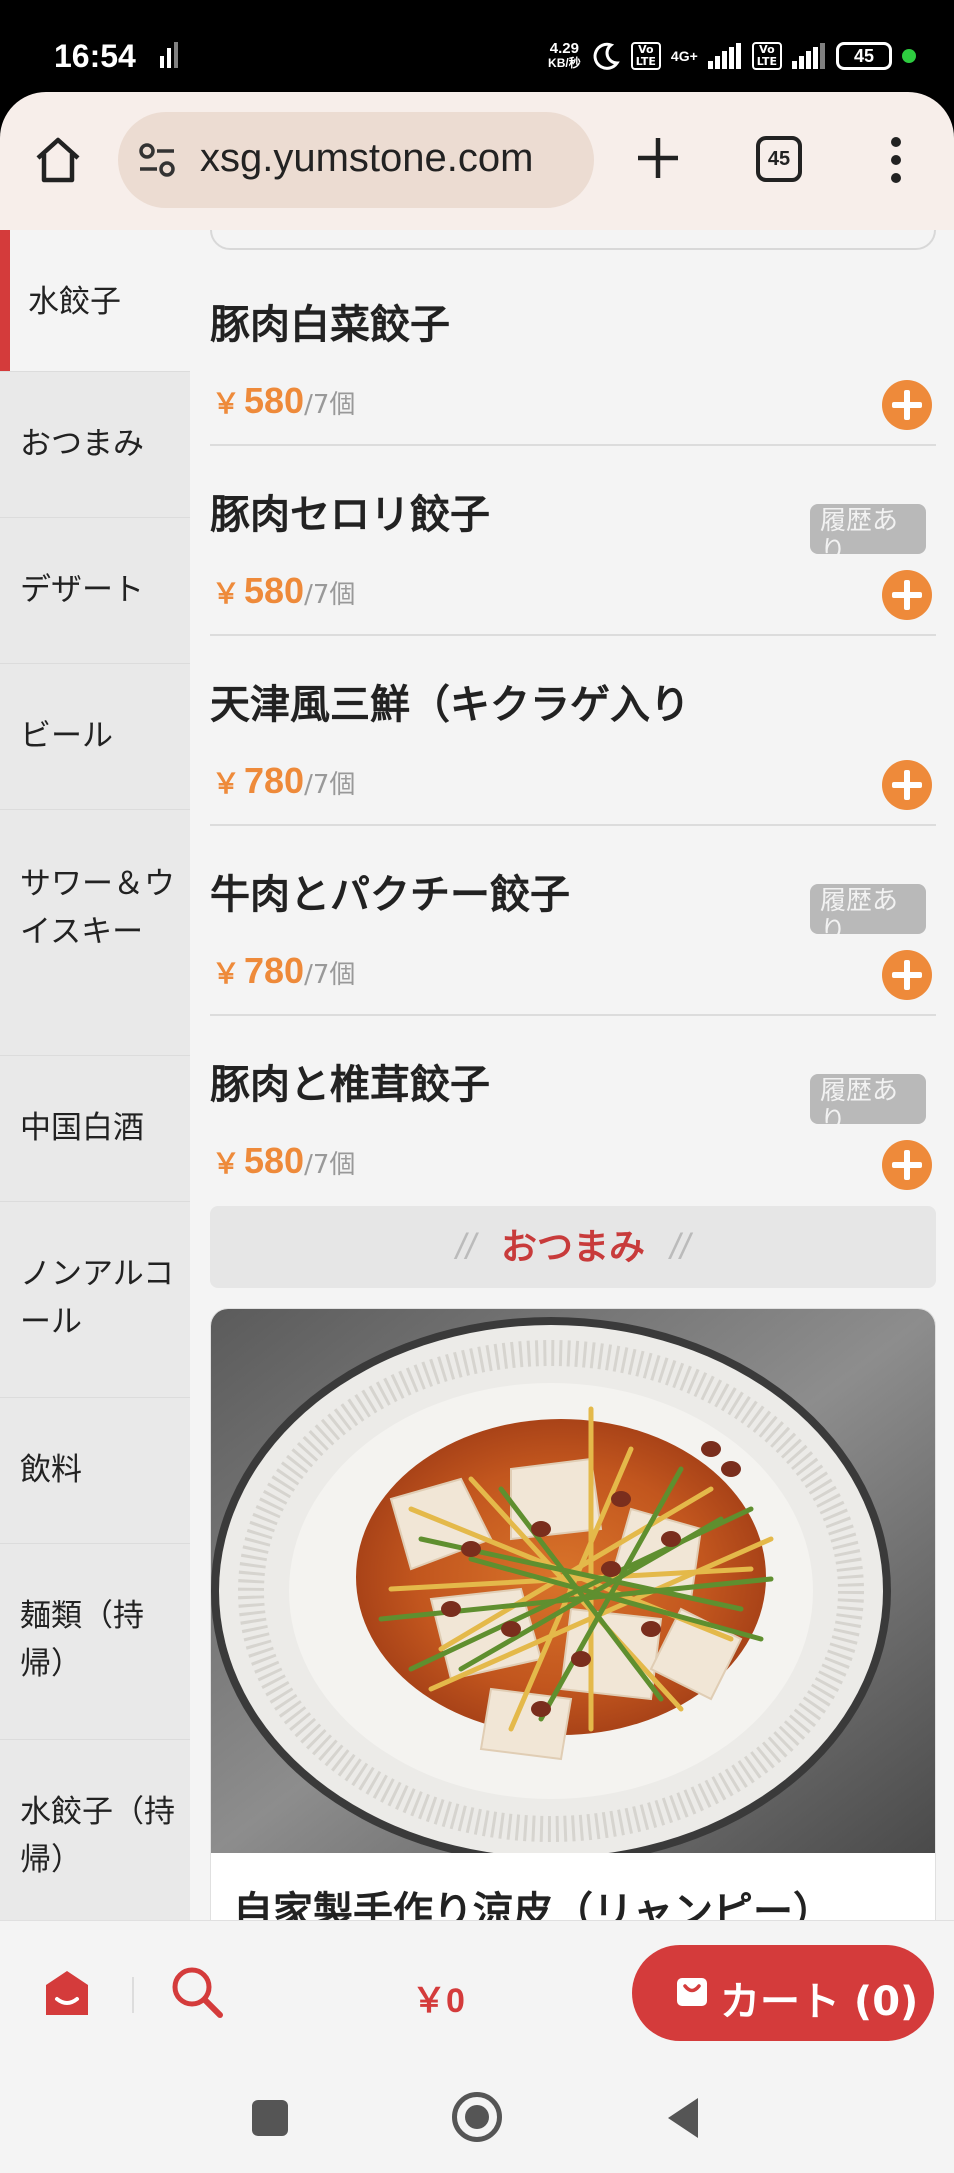  I want to click on sidebar-item-sour-whisky: サワー＆ウイスキー, so click(95, 933).